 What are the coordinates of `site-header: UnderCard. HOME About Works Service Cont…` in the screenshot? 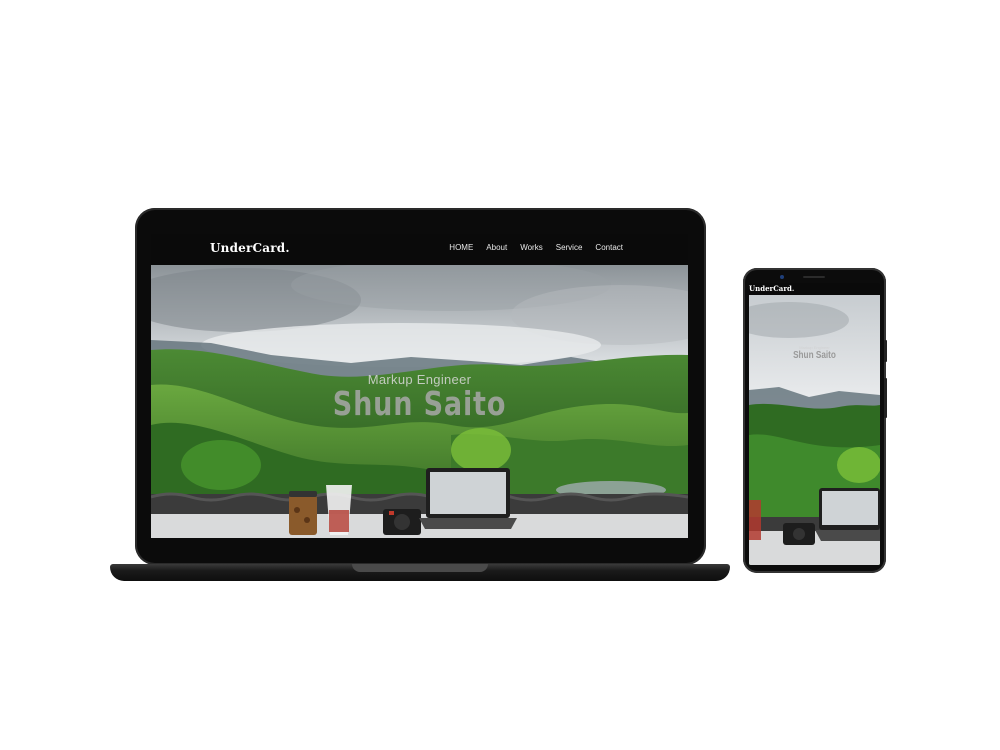 It's located at (419, 249).